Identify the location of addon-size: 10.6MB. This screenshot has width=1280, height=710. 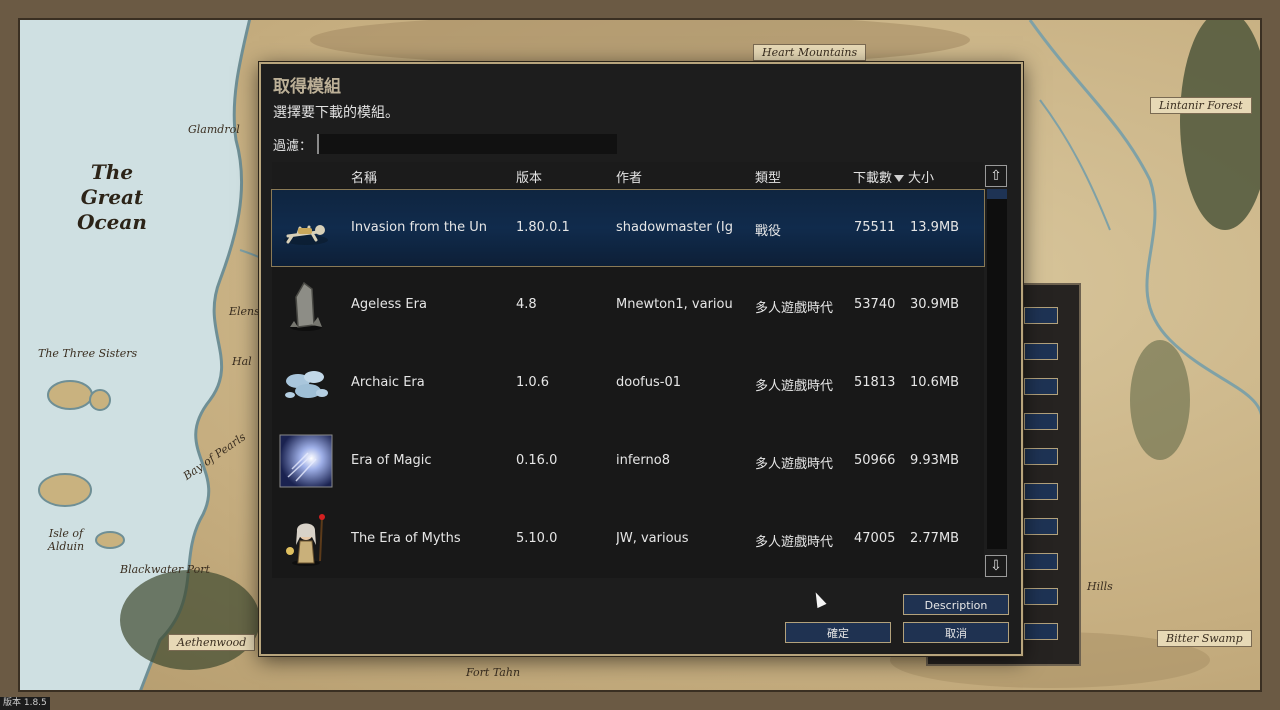
(935, 382).